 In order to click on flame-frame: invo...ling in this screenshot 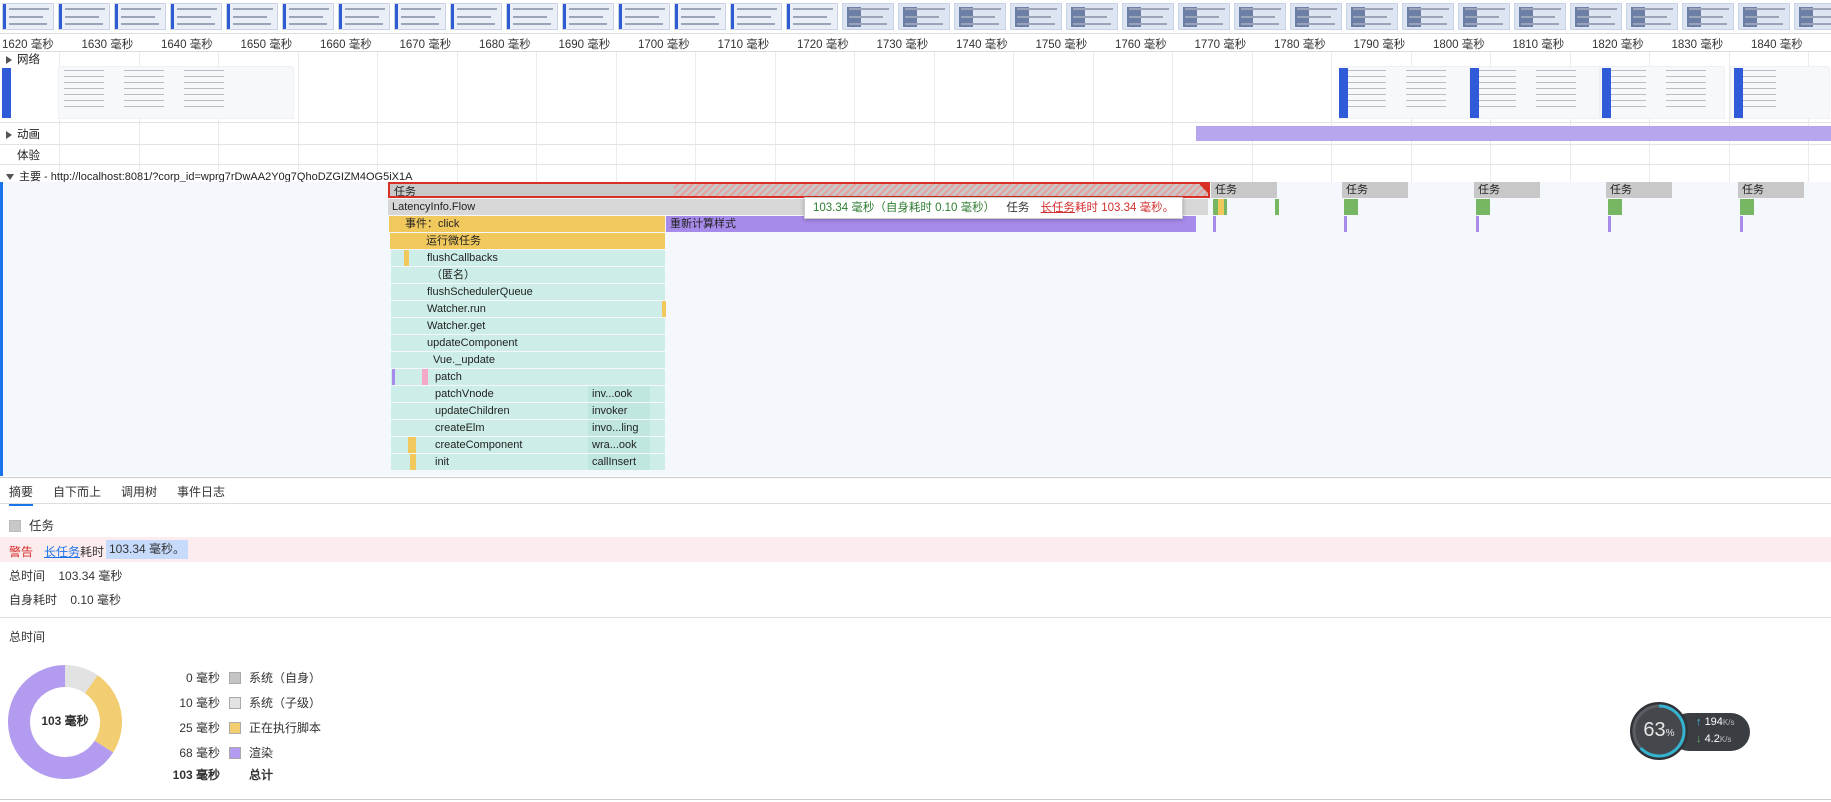, I will do `click(619, 428)`.